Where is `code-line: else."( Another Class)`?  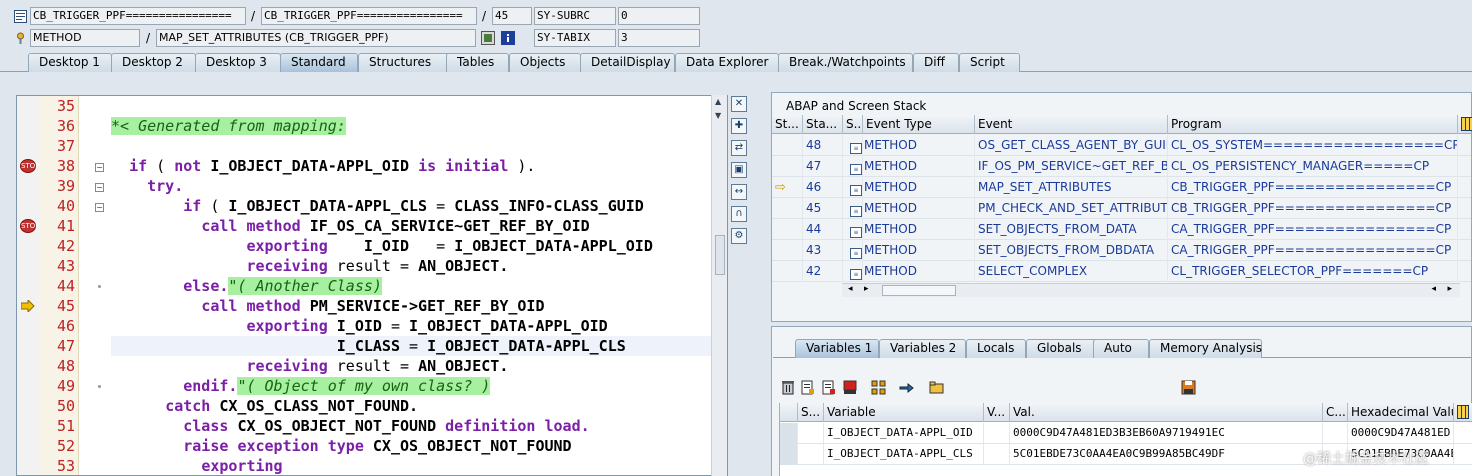
code-line: else."( Another Class) is located at coordinates (411, 286).